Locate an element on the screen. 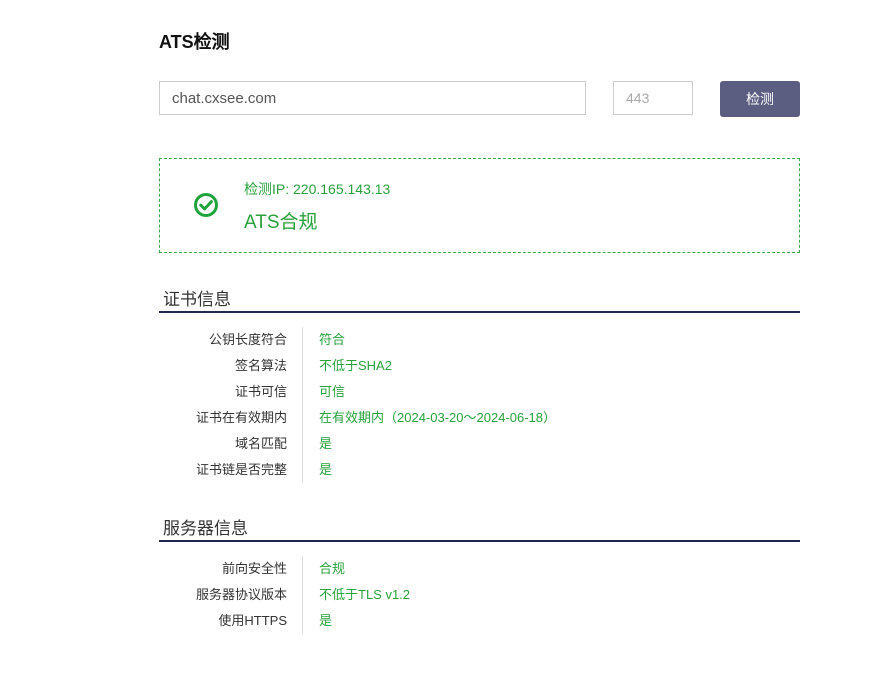 Image resolution: width=889 pixels, height=677 pixels. server-section-title: 服务器信息 is located at coordinates (205, 528).